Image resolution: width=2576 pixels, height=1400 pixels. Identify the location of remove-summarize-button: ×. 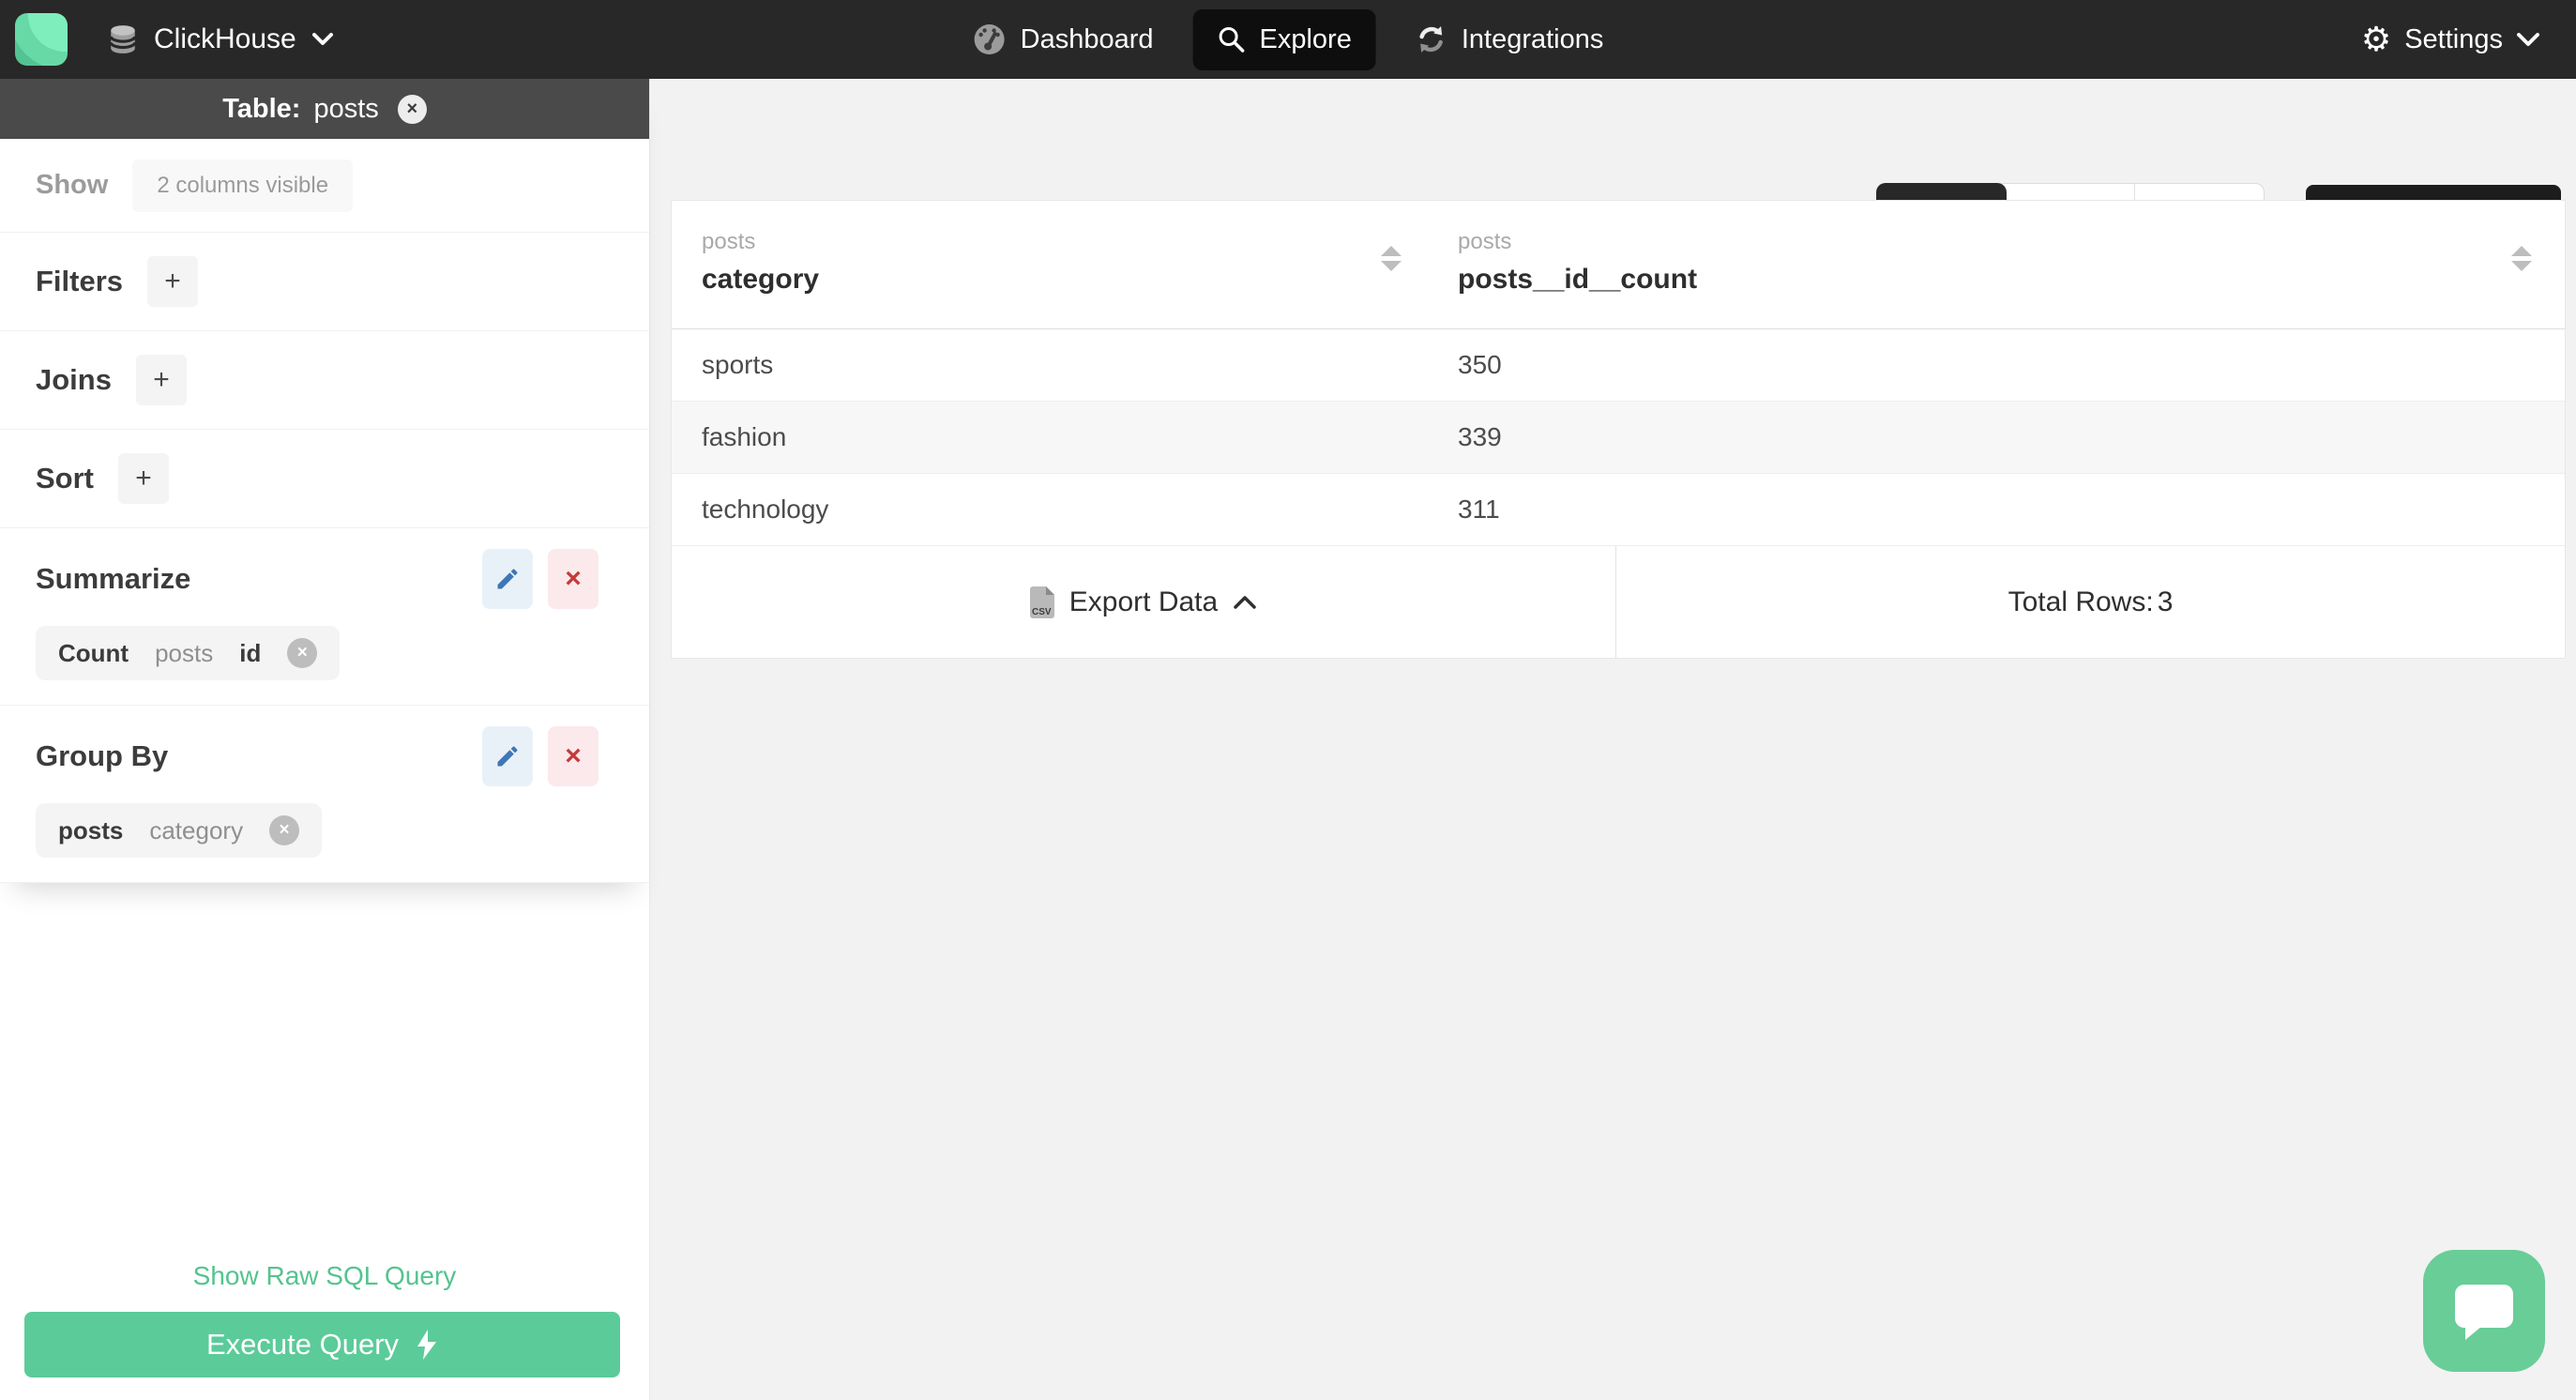
(573, 579).